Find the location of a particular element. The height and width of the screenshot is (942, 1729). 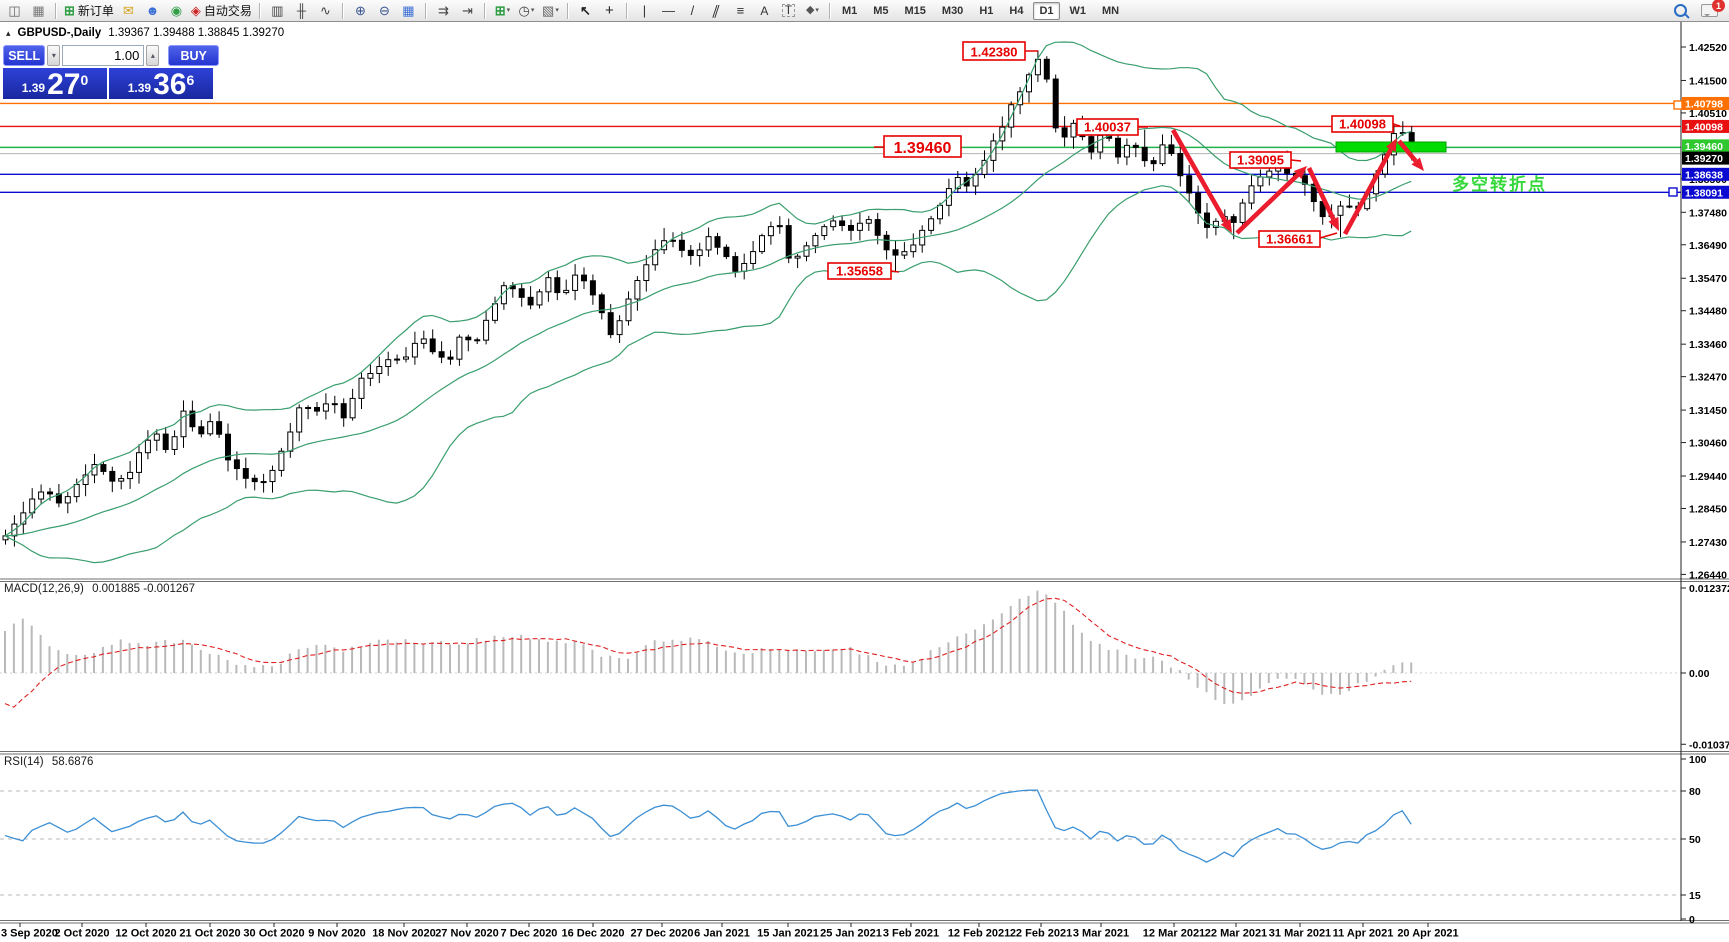

search-icon is located at coordinates (1680, 10).